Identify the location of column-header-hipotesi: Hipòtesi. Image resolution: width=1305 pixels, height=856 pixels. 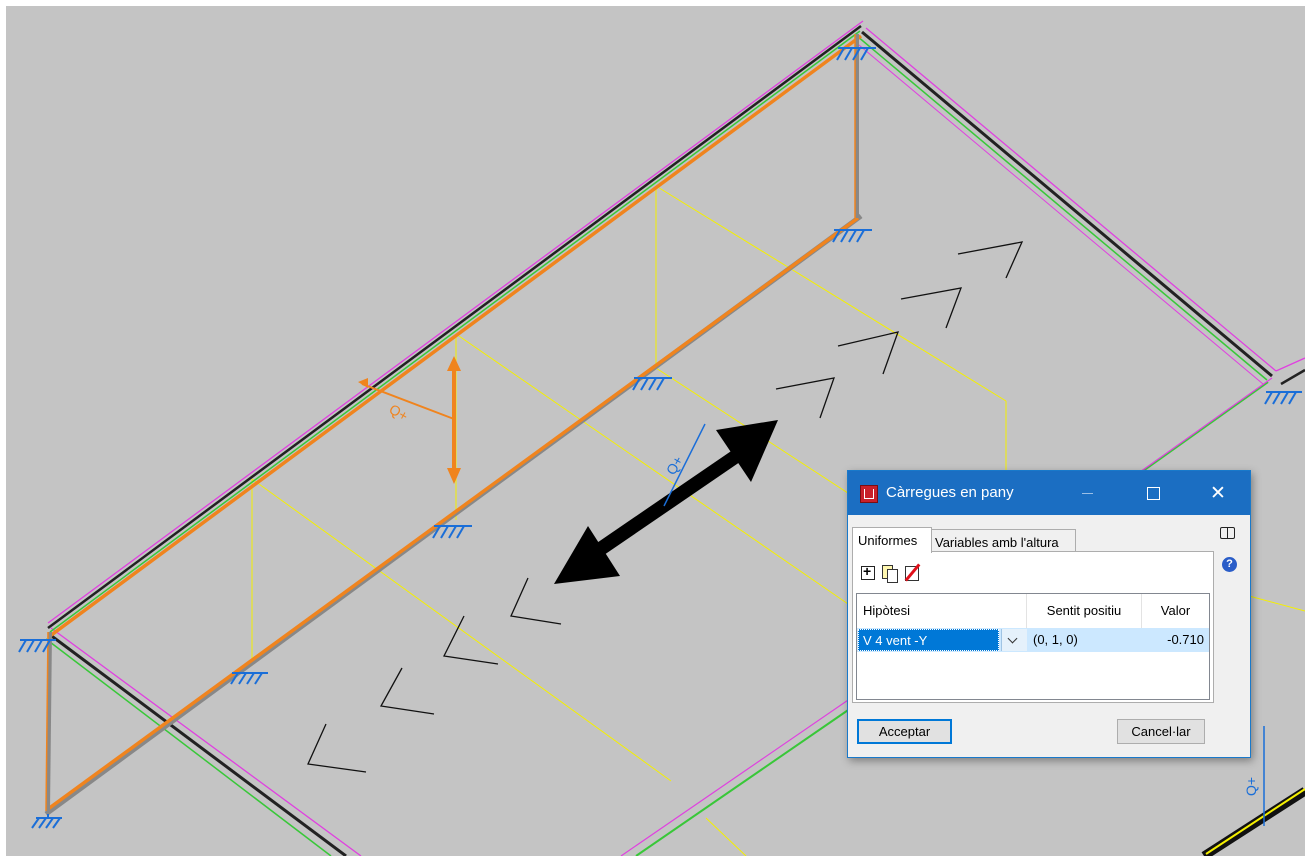
(942, 611).